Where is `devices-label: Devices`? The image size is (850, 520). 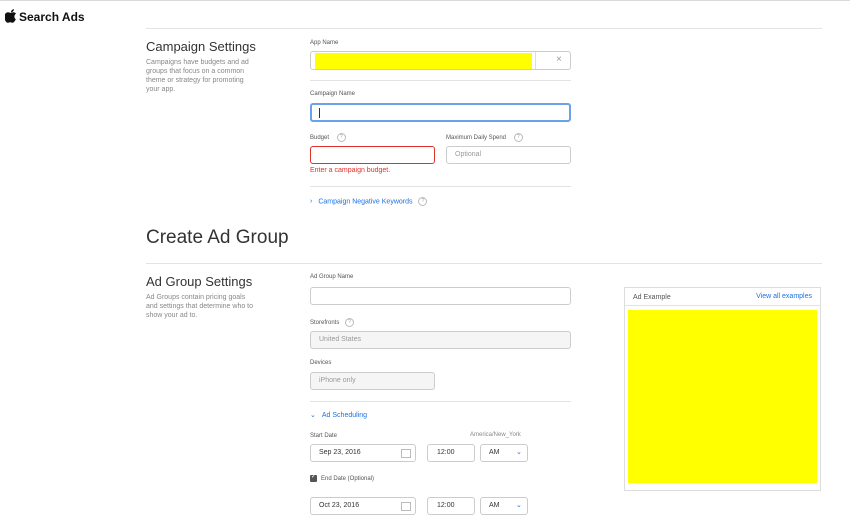
devices-label: Devices is located at coordinates (321, 363).